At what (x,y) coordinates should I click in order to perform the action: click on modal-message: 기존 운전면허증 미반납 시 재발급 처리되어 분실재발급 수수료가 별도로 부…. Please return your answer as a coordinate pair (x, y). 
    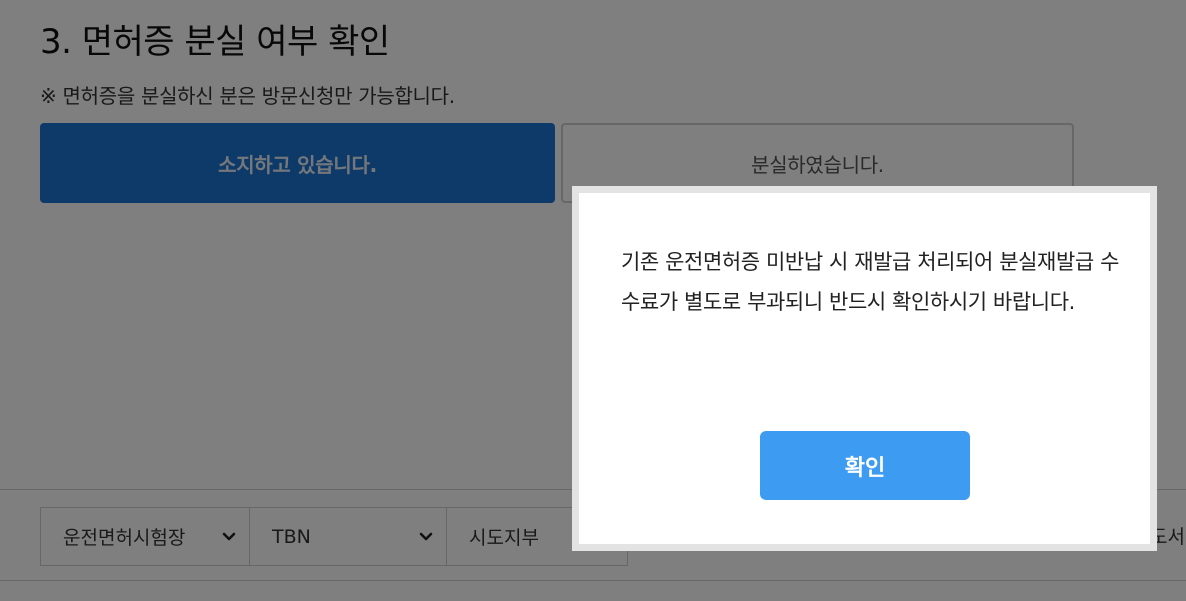
    Looking at the image, I should click on (870, 282).